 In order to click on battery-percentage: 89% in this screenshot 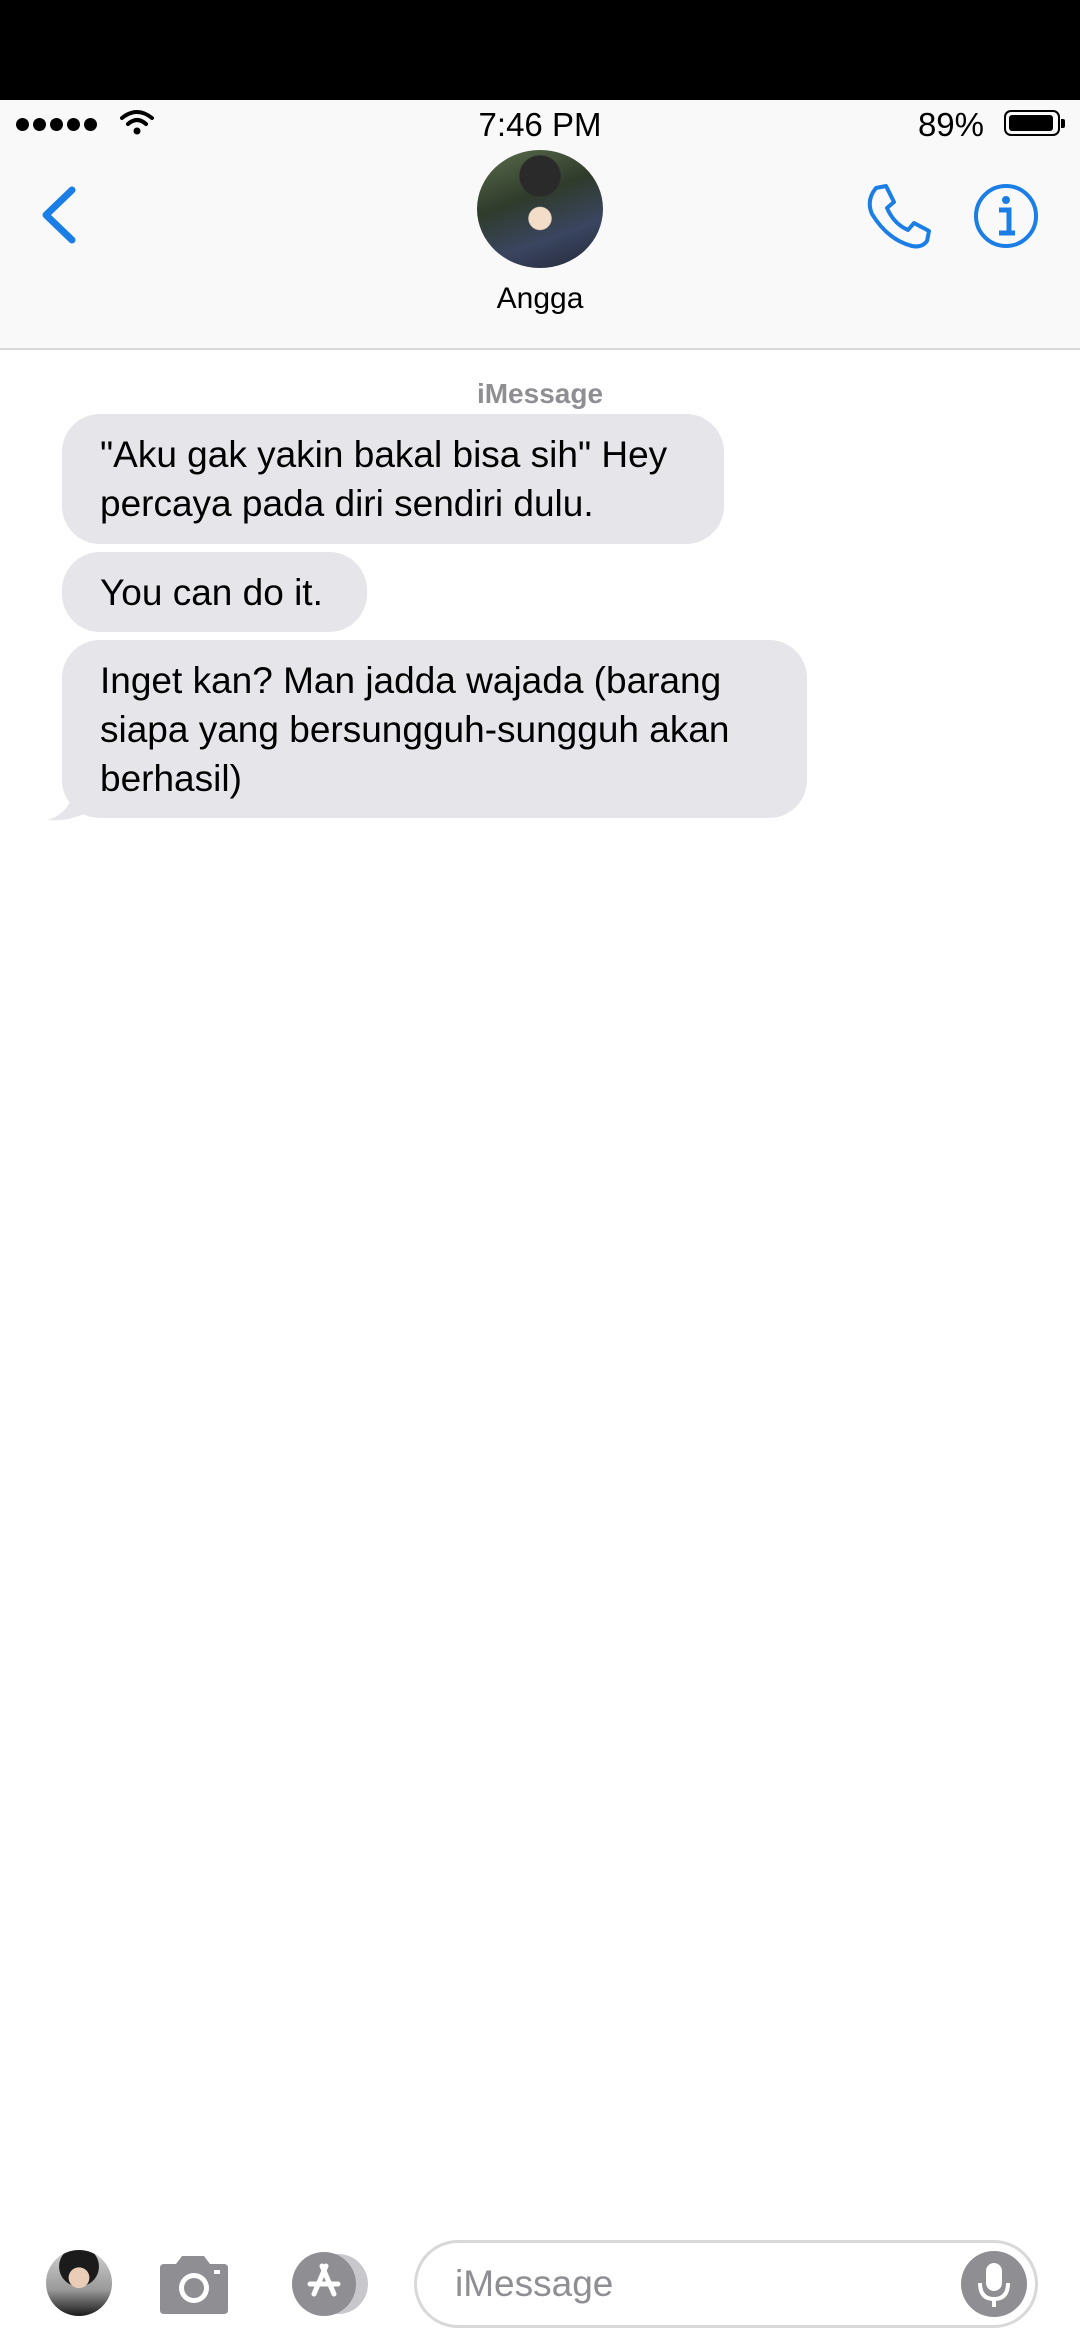, I will do `click(950, 124)`.